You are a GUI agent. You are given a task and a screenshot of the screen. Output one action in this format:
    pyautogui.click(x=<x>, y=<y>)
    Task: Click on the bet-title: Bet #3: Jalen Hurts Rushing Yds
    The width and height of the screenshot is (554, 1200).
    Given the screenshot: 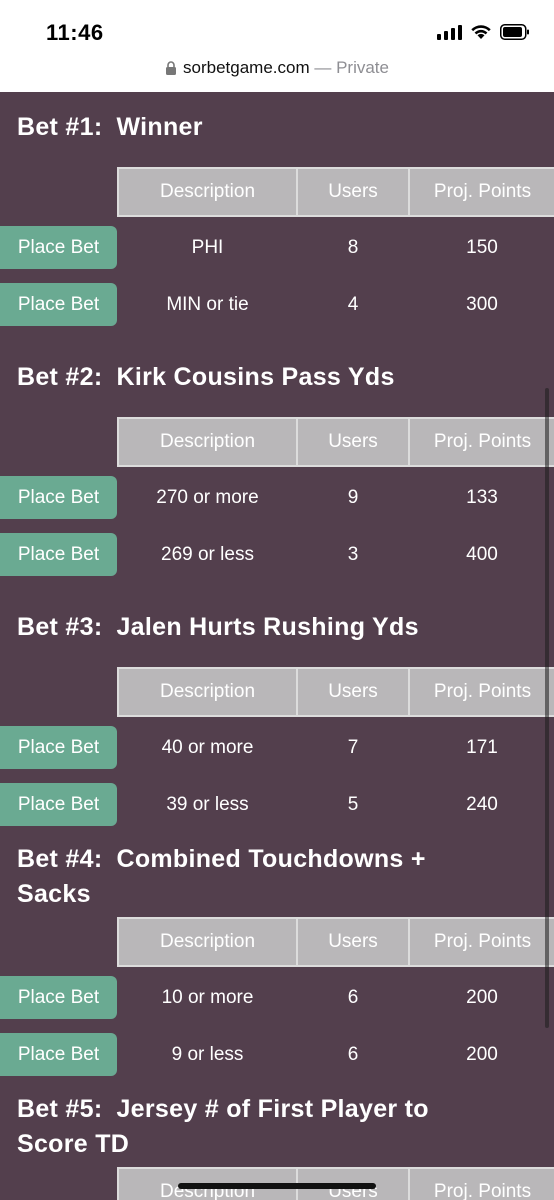 What is the action you would take?
    pyautogui.click(x=218, y=627)
    